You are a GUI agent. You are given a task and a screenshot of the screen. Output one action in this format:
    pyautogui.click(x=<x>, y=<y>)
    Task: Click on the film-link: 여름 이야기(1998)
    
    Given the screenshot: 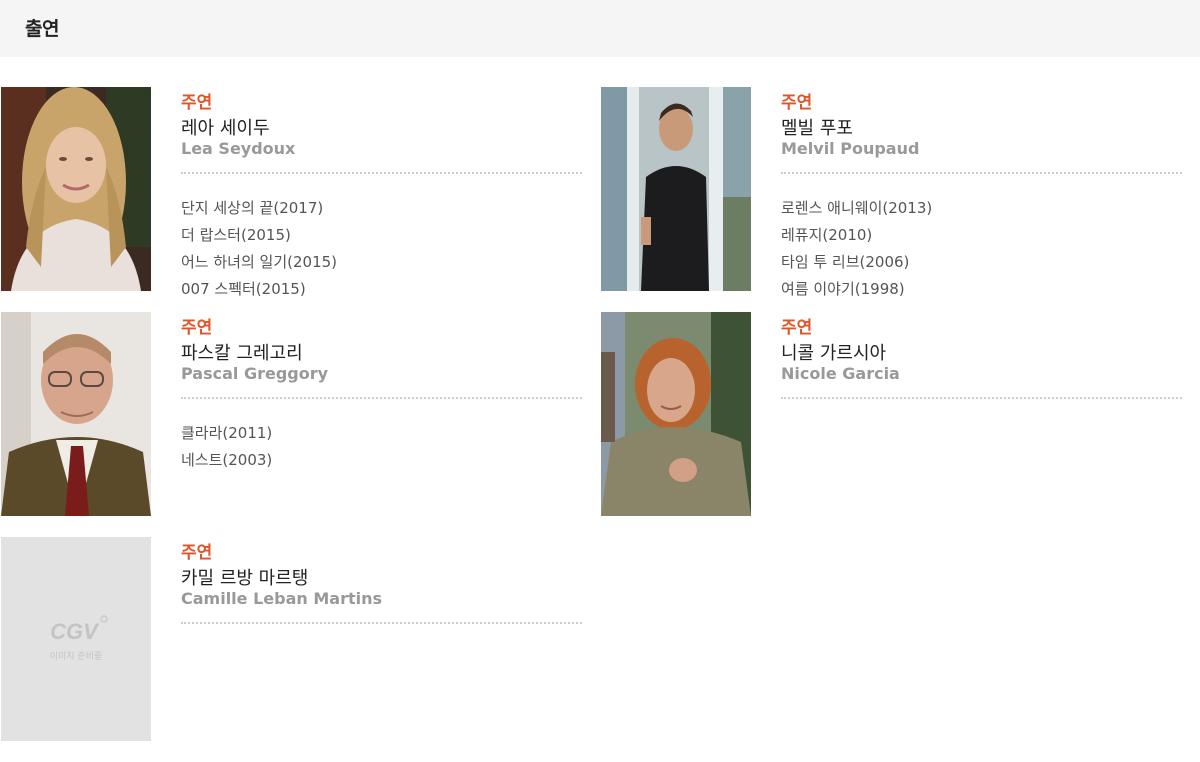 What is the action you would take?
    pyautogui.click(x=843, y=289)
    